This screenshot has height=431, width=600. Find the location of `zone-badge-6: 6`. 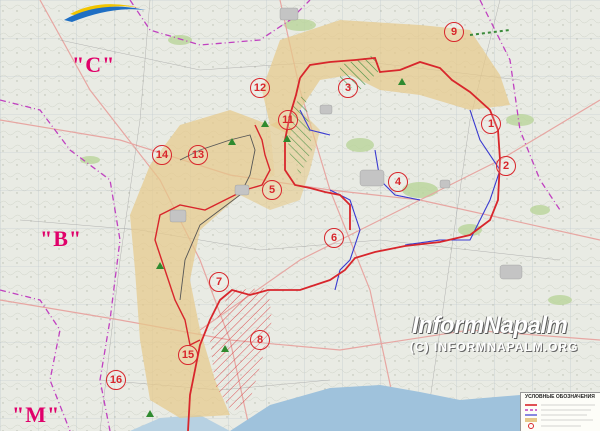

zone-badge-6: 6 is located at coordinates (334, 238).